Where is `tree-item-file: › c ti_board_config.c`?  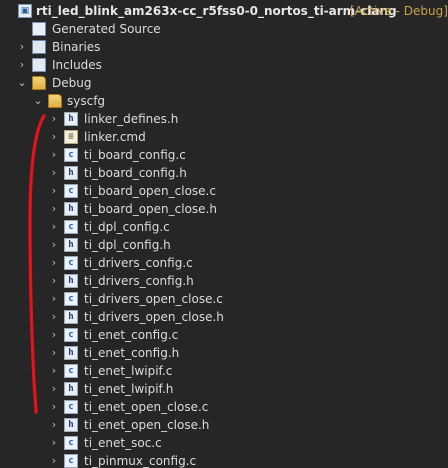 tree-item-file: › c ti_board_config.c is located at coordinates (224, 155).